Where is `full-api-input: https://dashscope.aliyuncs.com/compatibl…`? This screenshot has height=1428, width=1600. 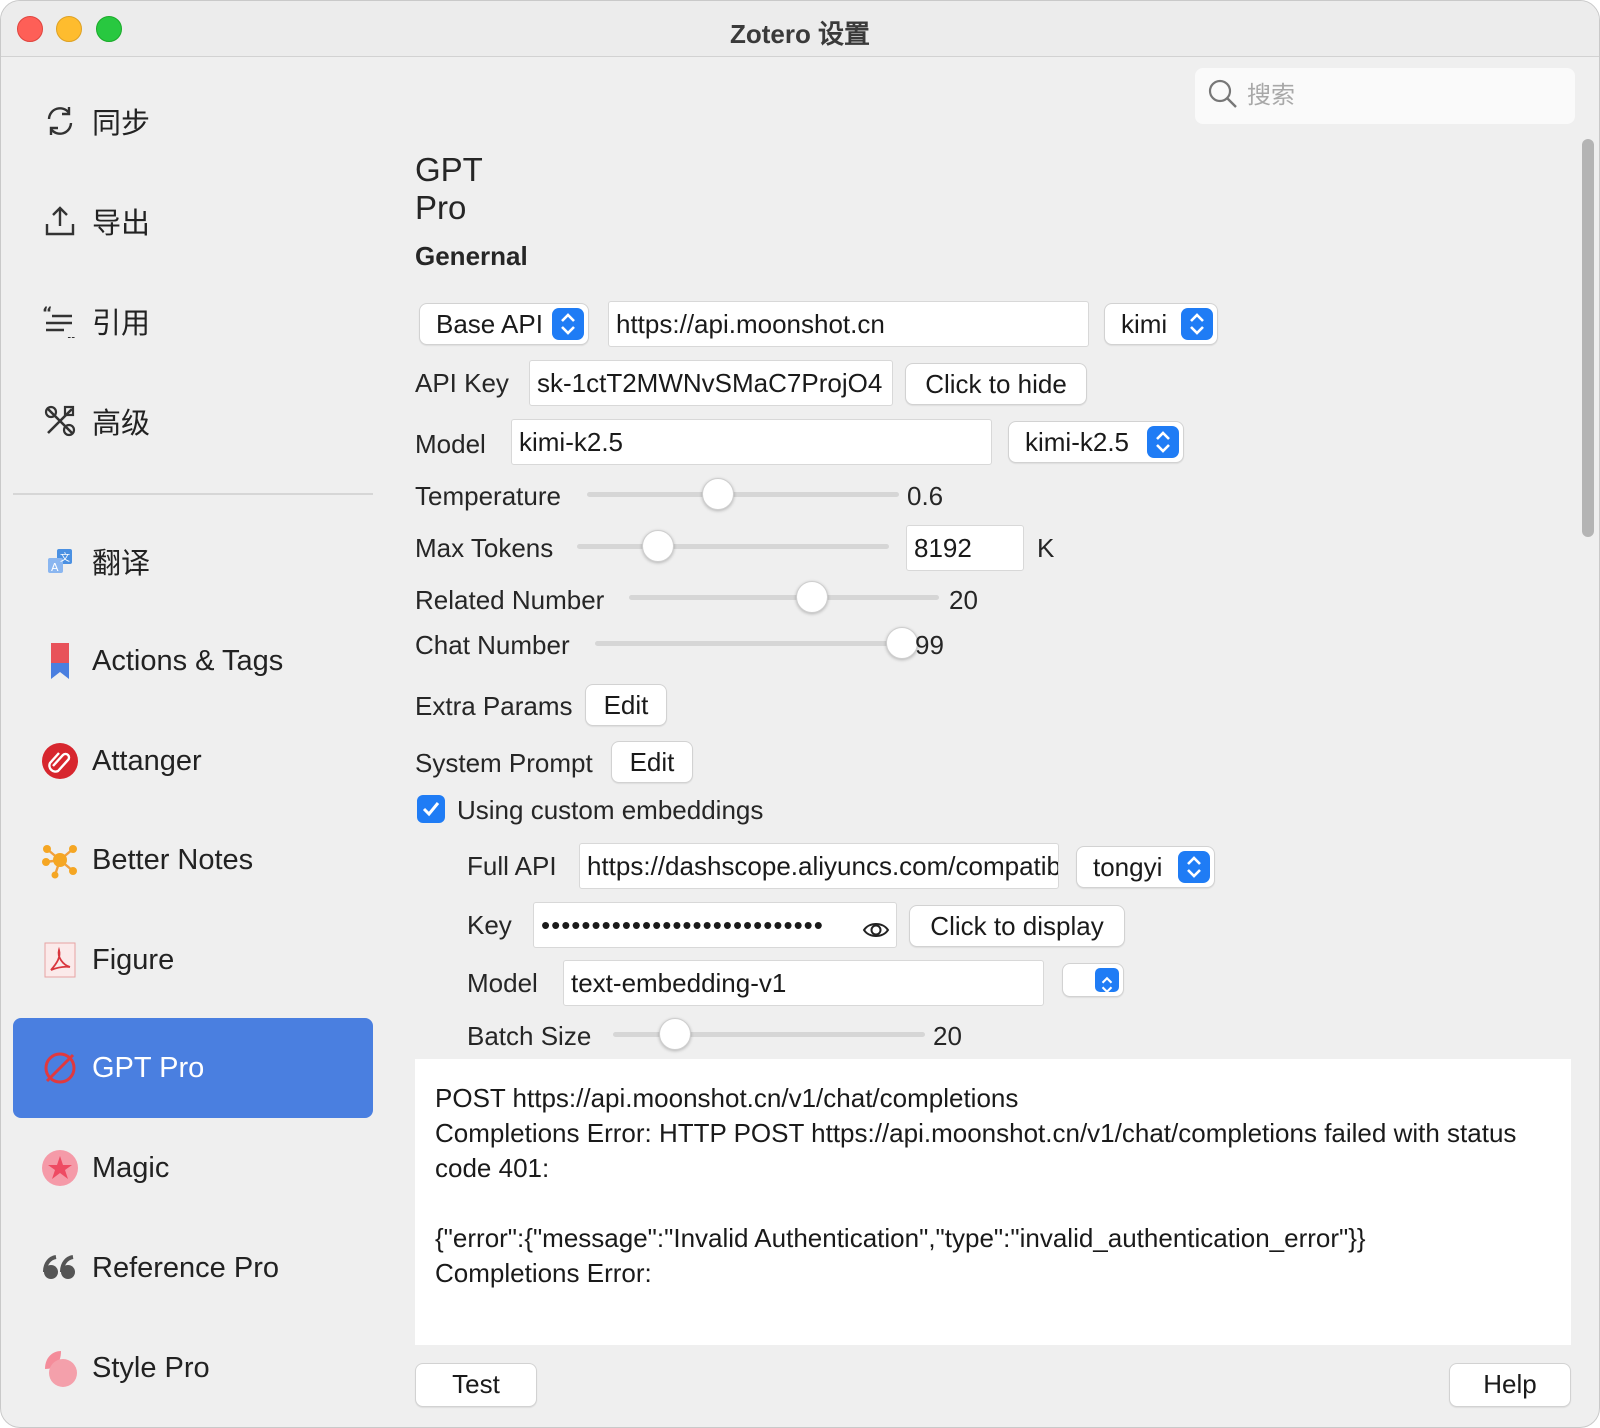 full-api-input: https://dashscope.aliyuncs.com/compatibl… is located at coordinates (819, 866).